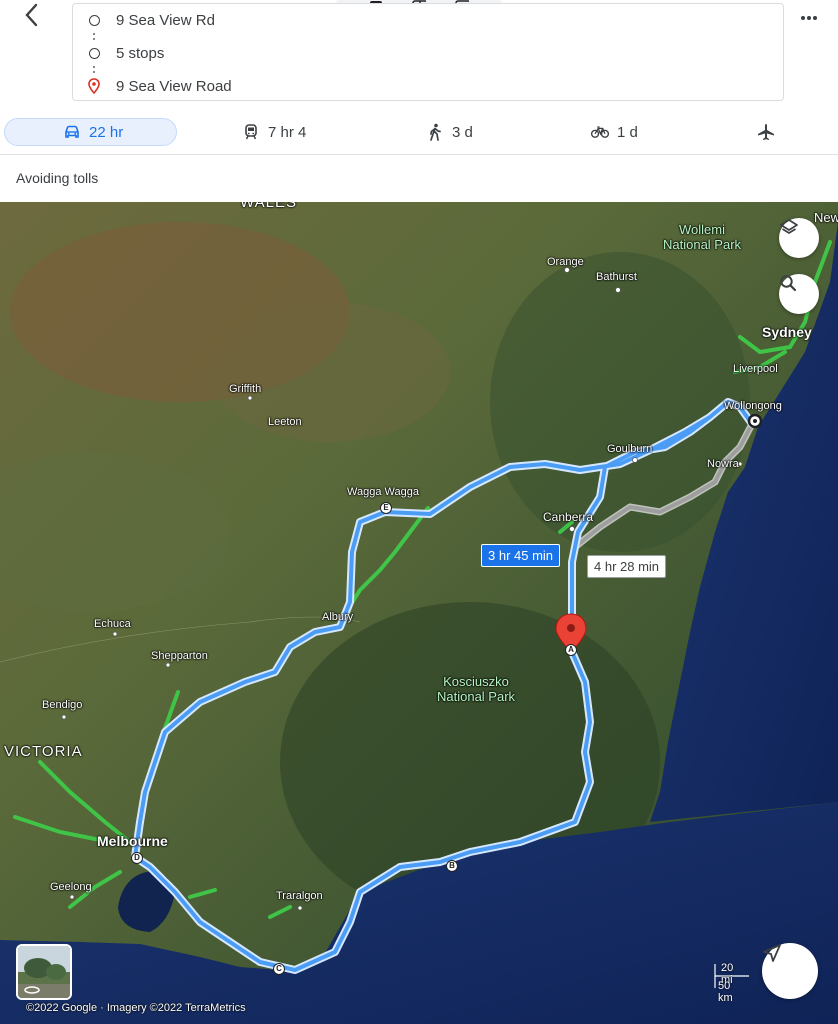  Describe the element at coordinates (723, 464) in the screenshot. I see `map-label-nowra: Nowra` at that location.